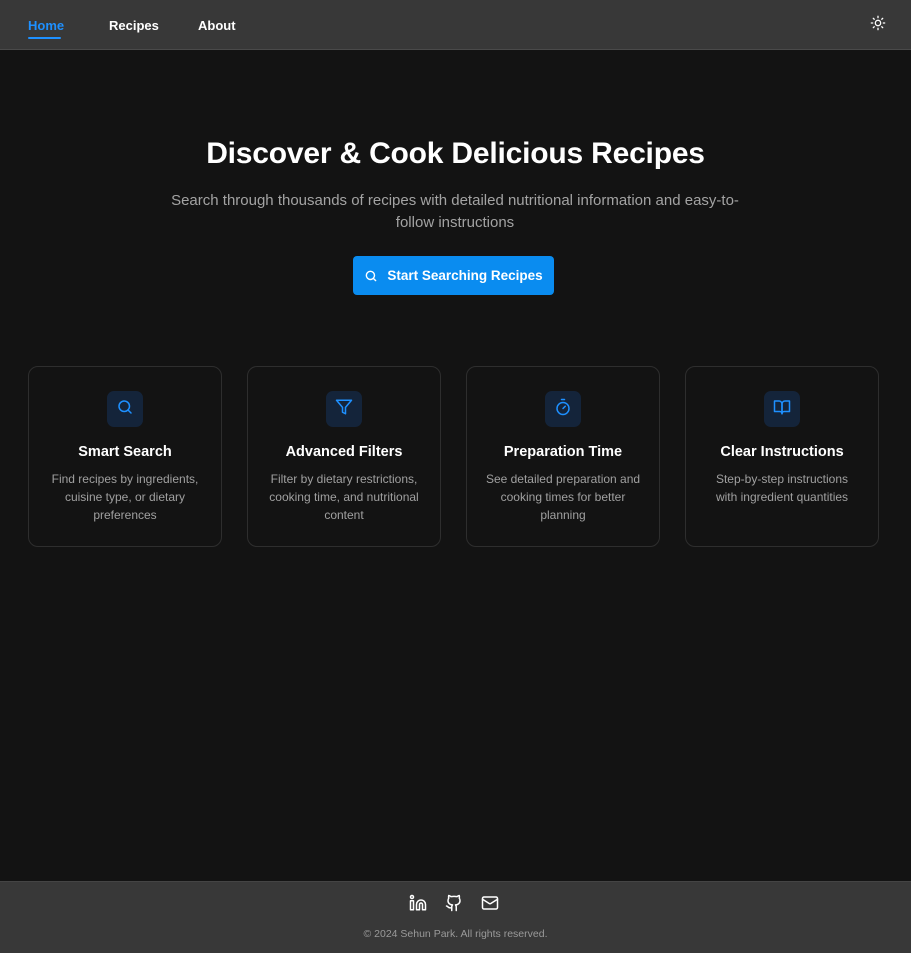 The image size is (911, 953). I want to click on nav-link-home: Home, so click(46, 25).